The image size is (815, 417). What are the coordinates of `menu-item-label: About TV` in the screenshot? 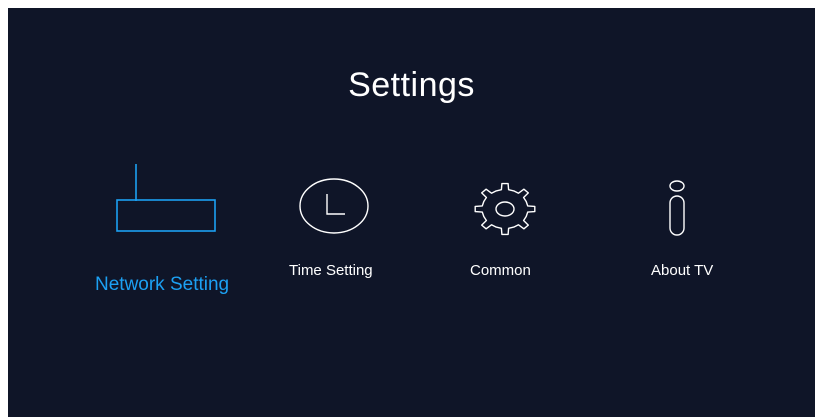 It's located at (682, 270).